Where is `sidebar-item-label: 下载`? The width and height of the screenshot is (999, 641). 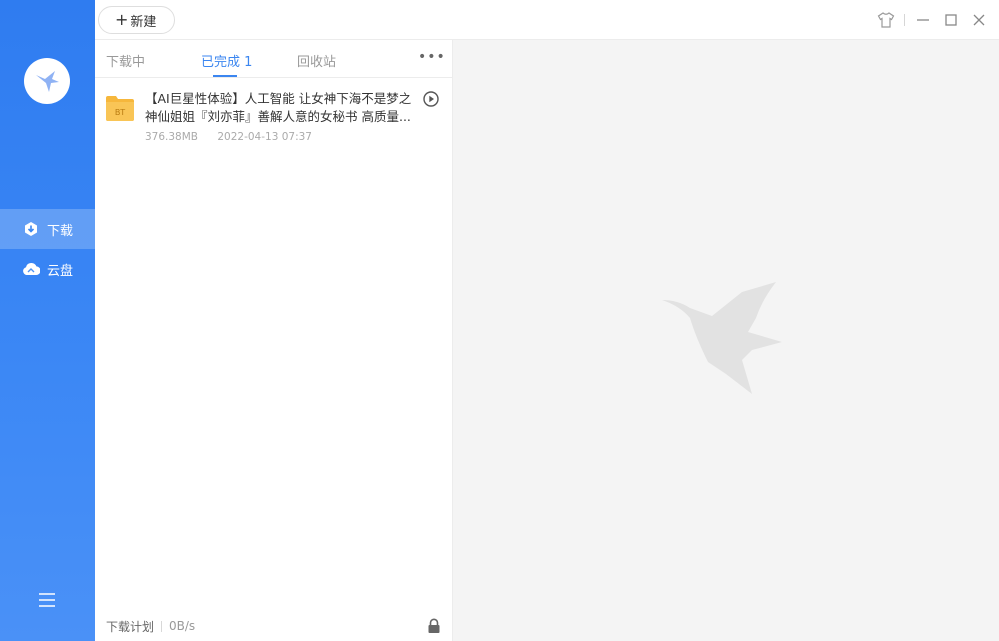 sidebar-item-label: 下载 is located at coordinates (60, 231).